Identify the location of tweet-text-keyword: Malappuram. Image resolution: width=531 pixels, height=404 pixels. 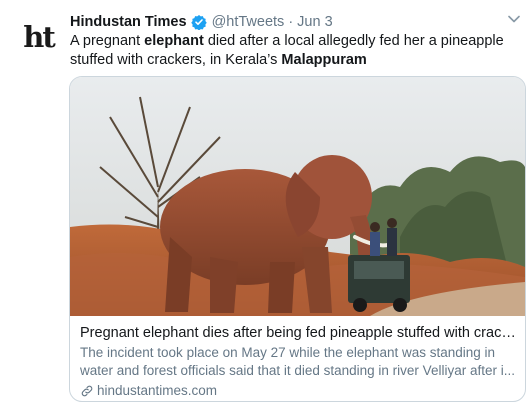
(324, 60).